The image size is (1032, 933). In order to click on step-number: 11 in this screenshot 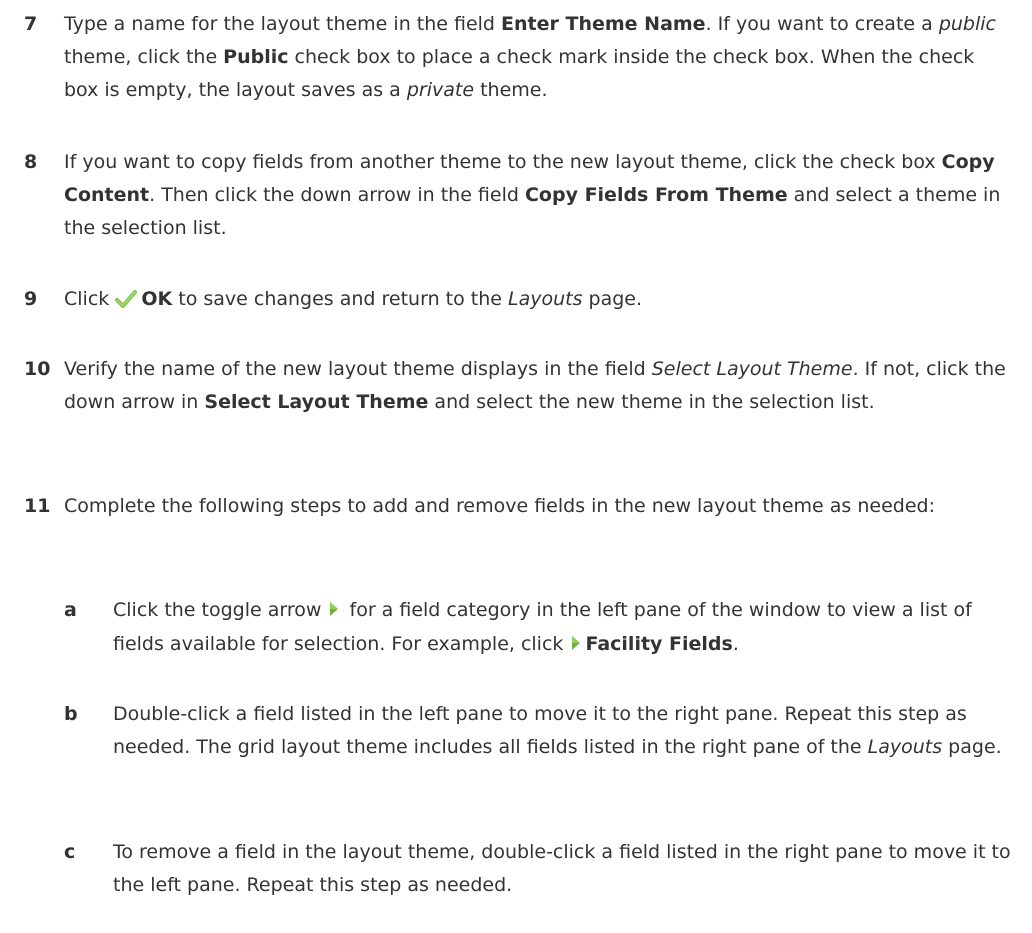, I will do `click(37, 506)`.